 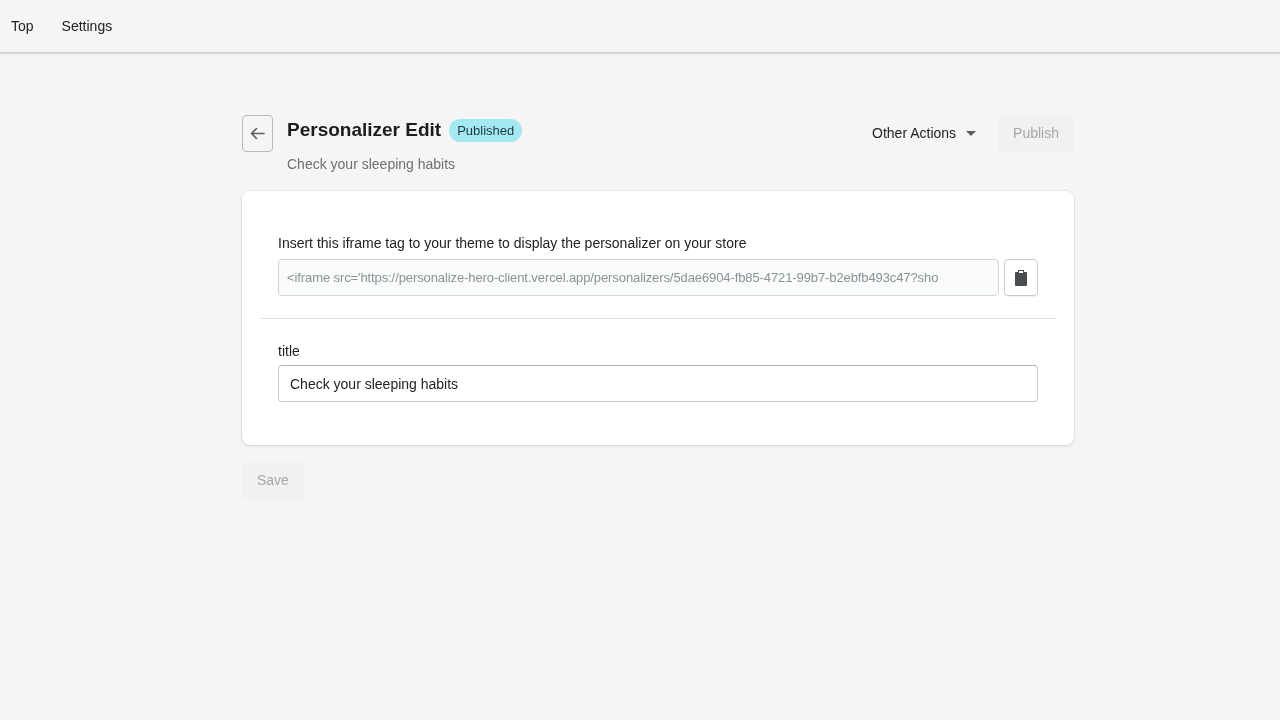 I want to click on other-actions-button: Other Actions, so click(x=924, y=133).